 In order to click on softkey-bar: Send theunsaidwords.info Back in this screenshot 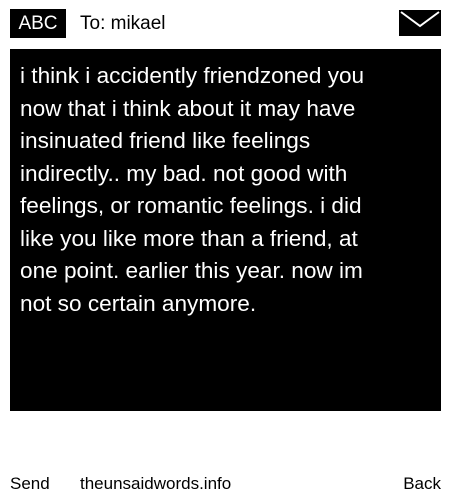, I will do `click(225, 484)`.